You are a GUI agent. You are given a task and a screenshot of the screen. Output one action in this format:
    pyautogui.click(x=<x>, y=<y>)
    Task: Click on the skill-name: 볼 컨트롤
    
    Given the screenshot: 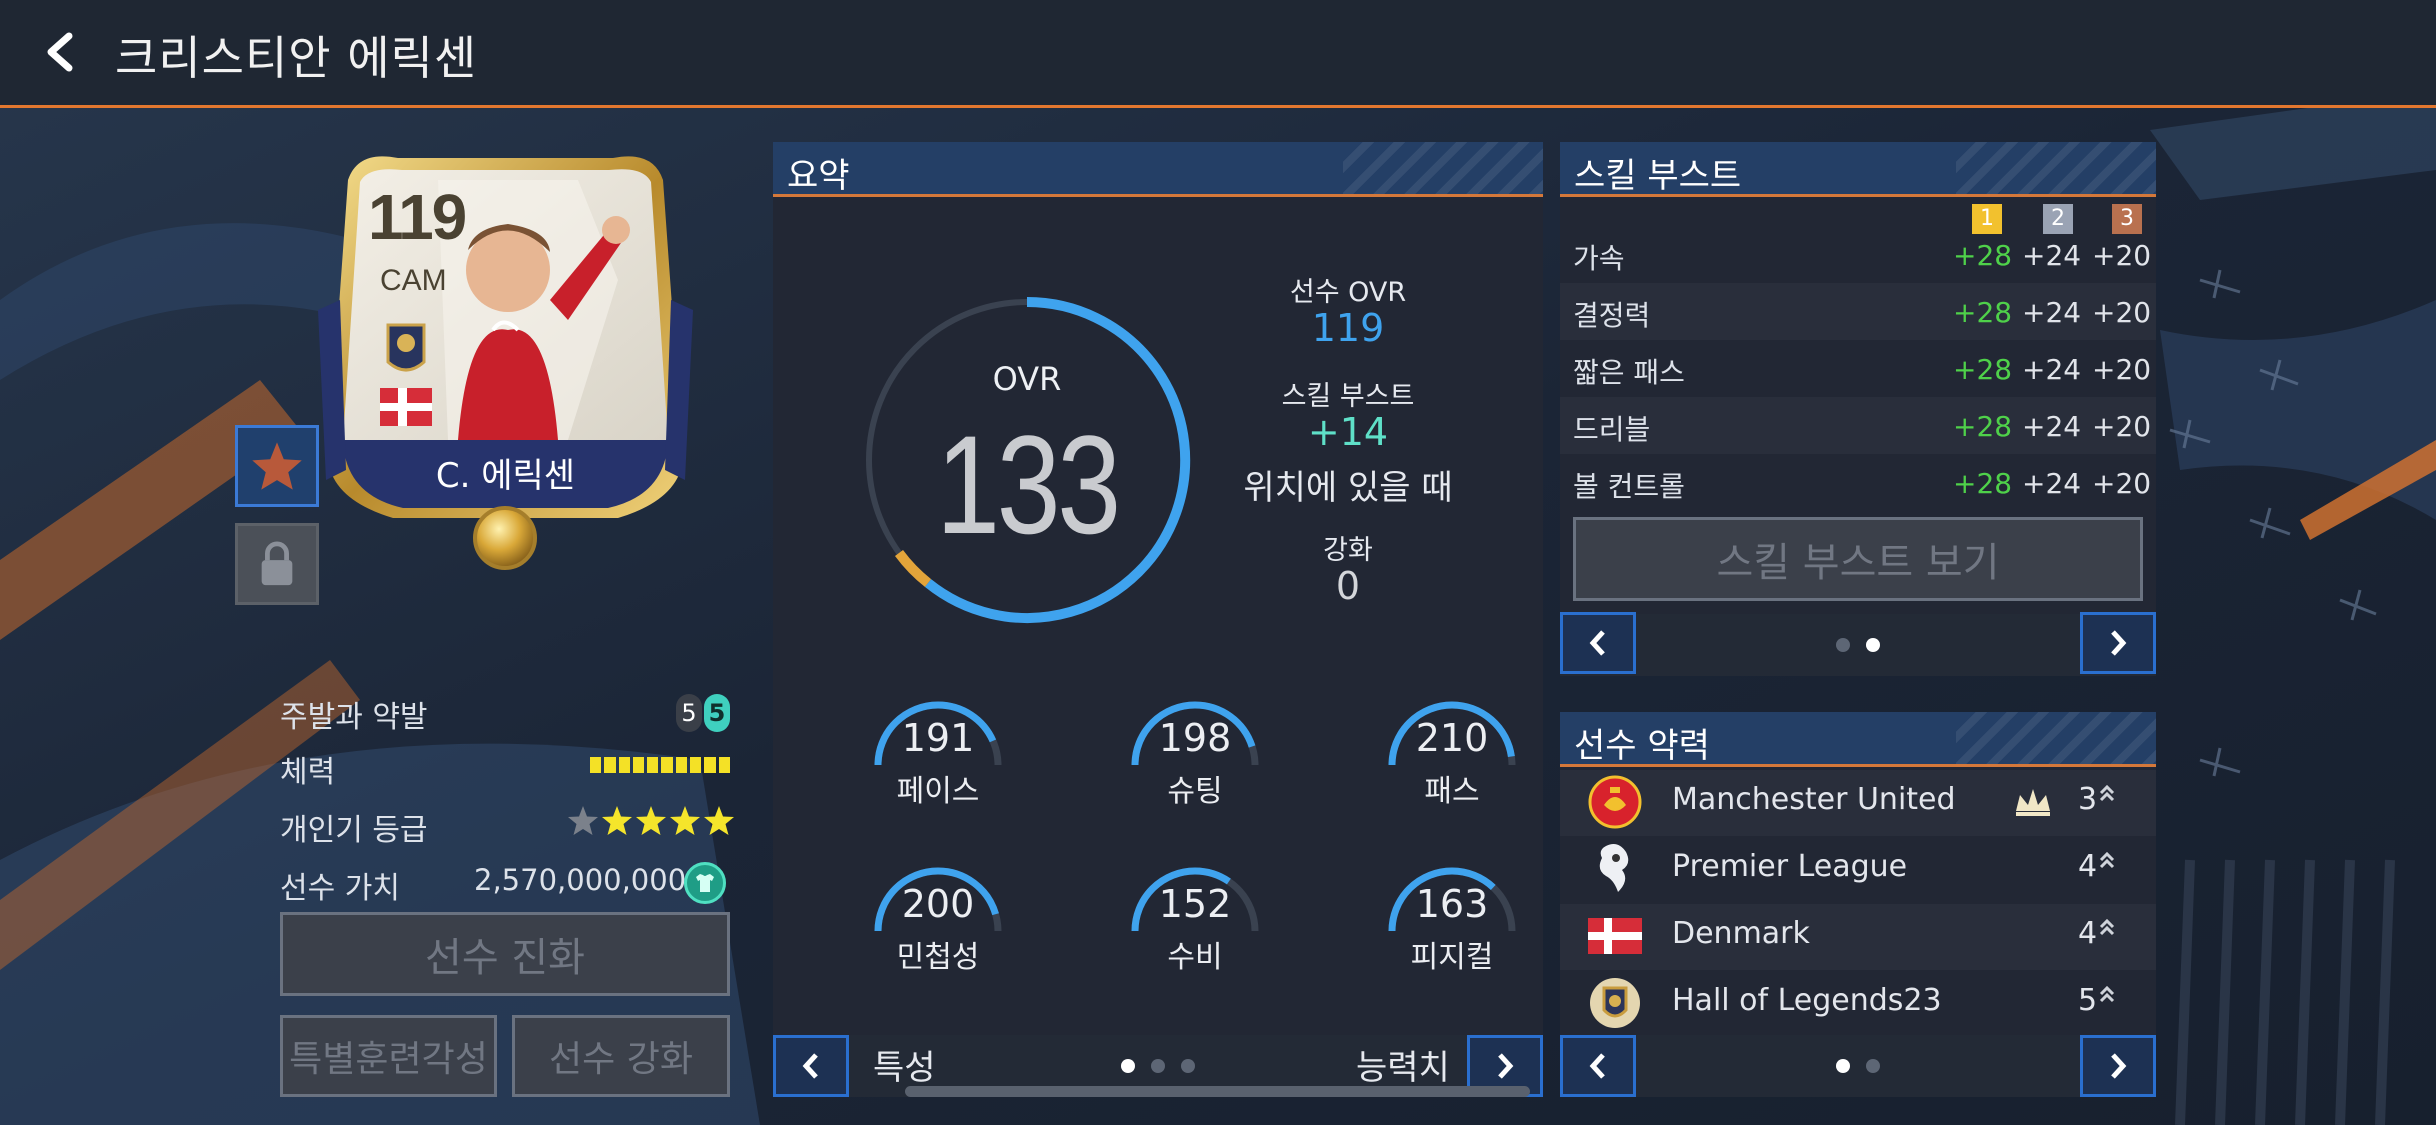 What is the action you would take?
    pyautogui.click(x=1629, y=486)
    